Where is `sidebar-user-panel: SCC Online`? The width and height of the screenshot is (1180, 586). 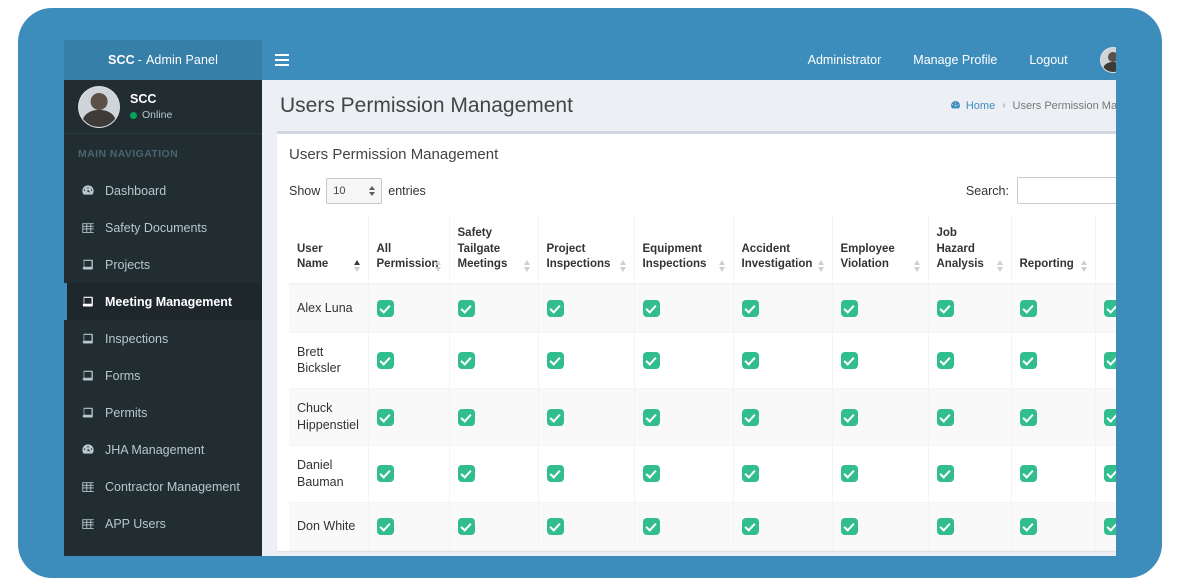 sidebar-user-panel: SCC Online is located at coordinates (163, 107).